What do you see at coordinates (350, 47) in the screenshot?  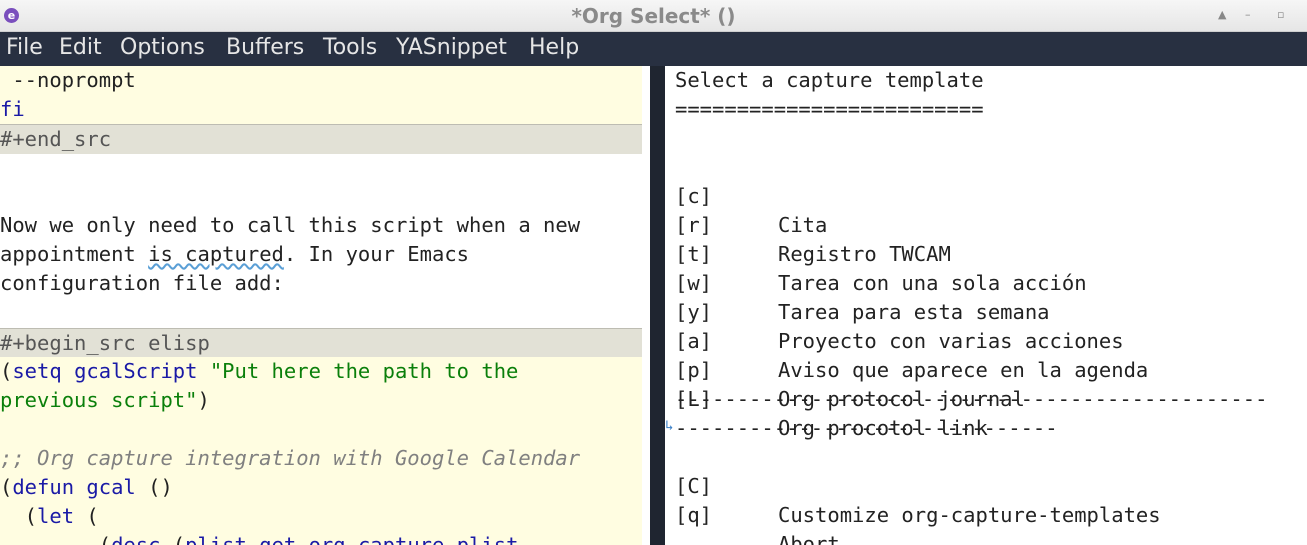 I see `menu-tools: Tools` at bounding box center [350, 47].